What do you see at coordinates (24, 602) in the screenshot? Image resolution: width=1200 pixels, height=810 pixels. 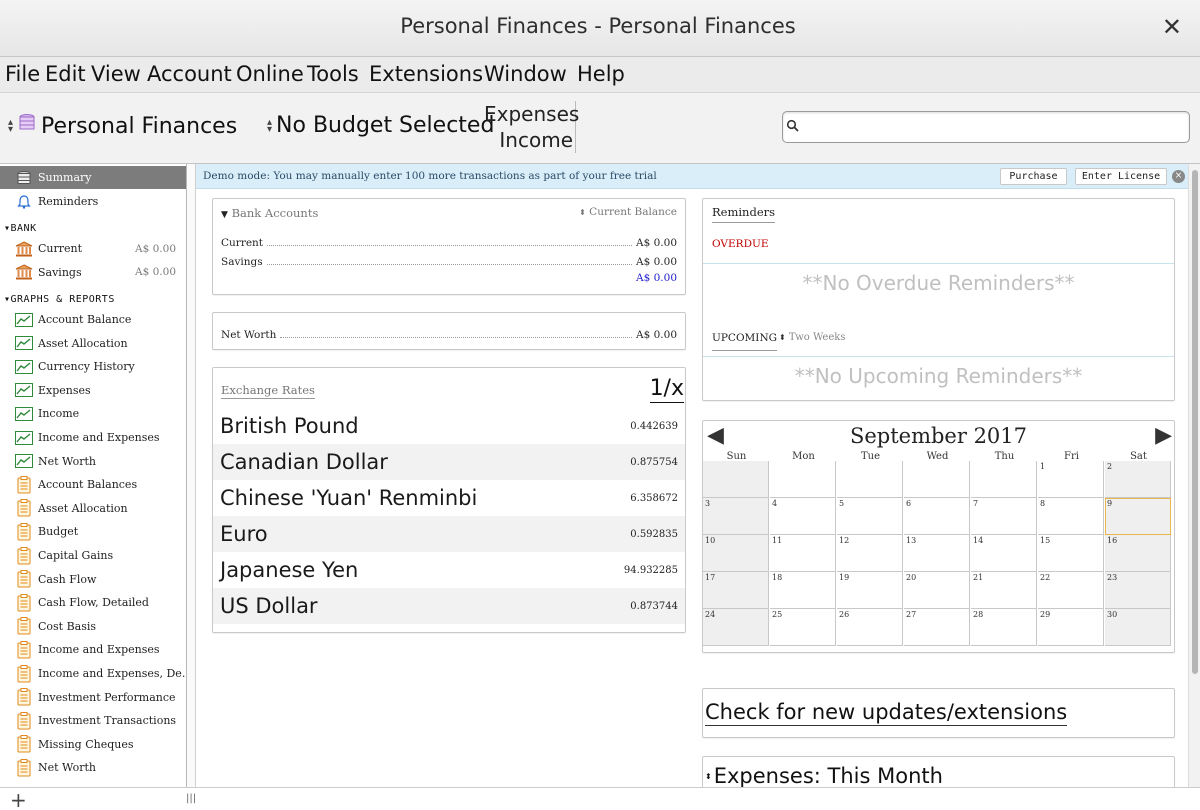 I see `report-icon` at bounding box center [24, 602].